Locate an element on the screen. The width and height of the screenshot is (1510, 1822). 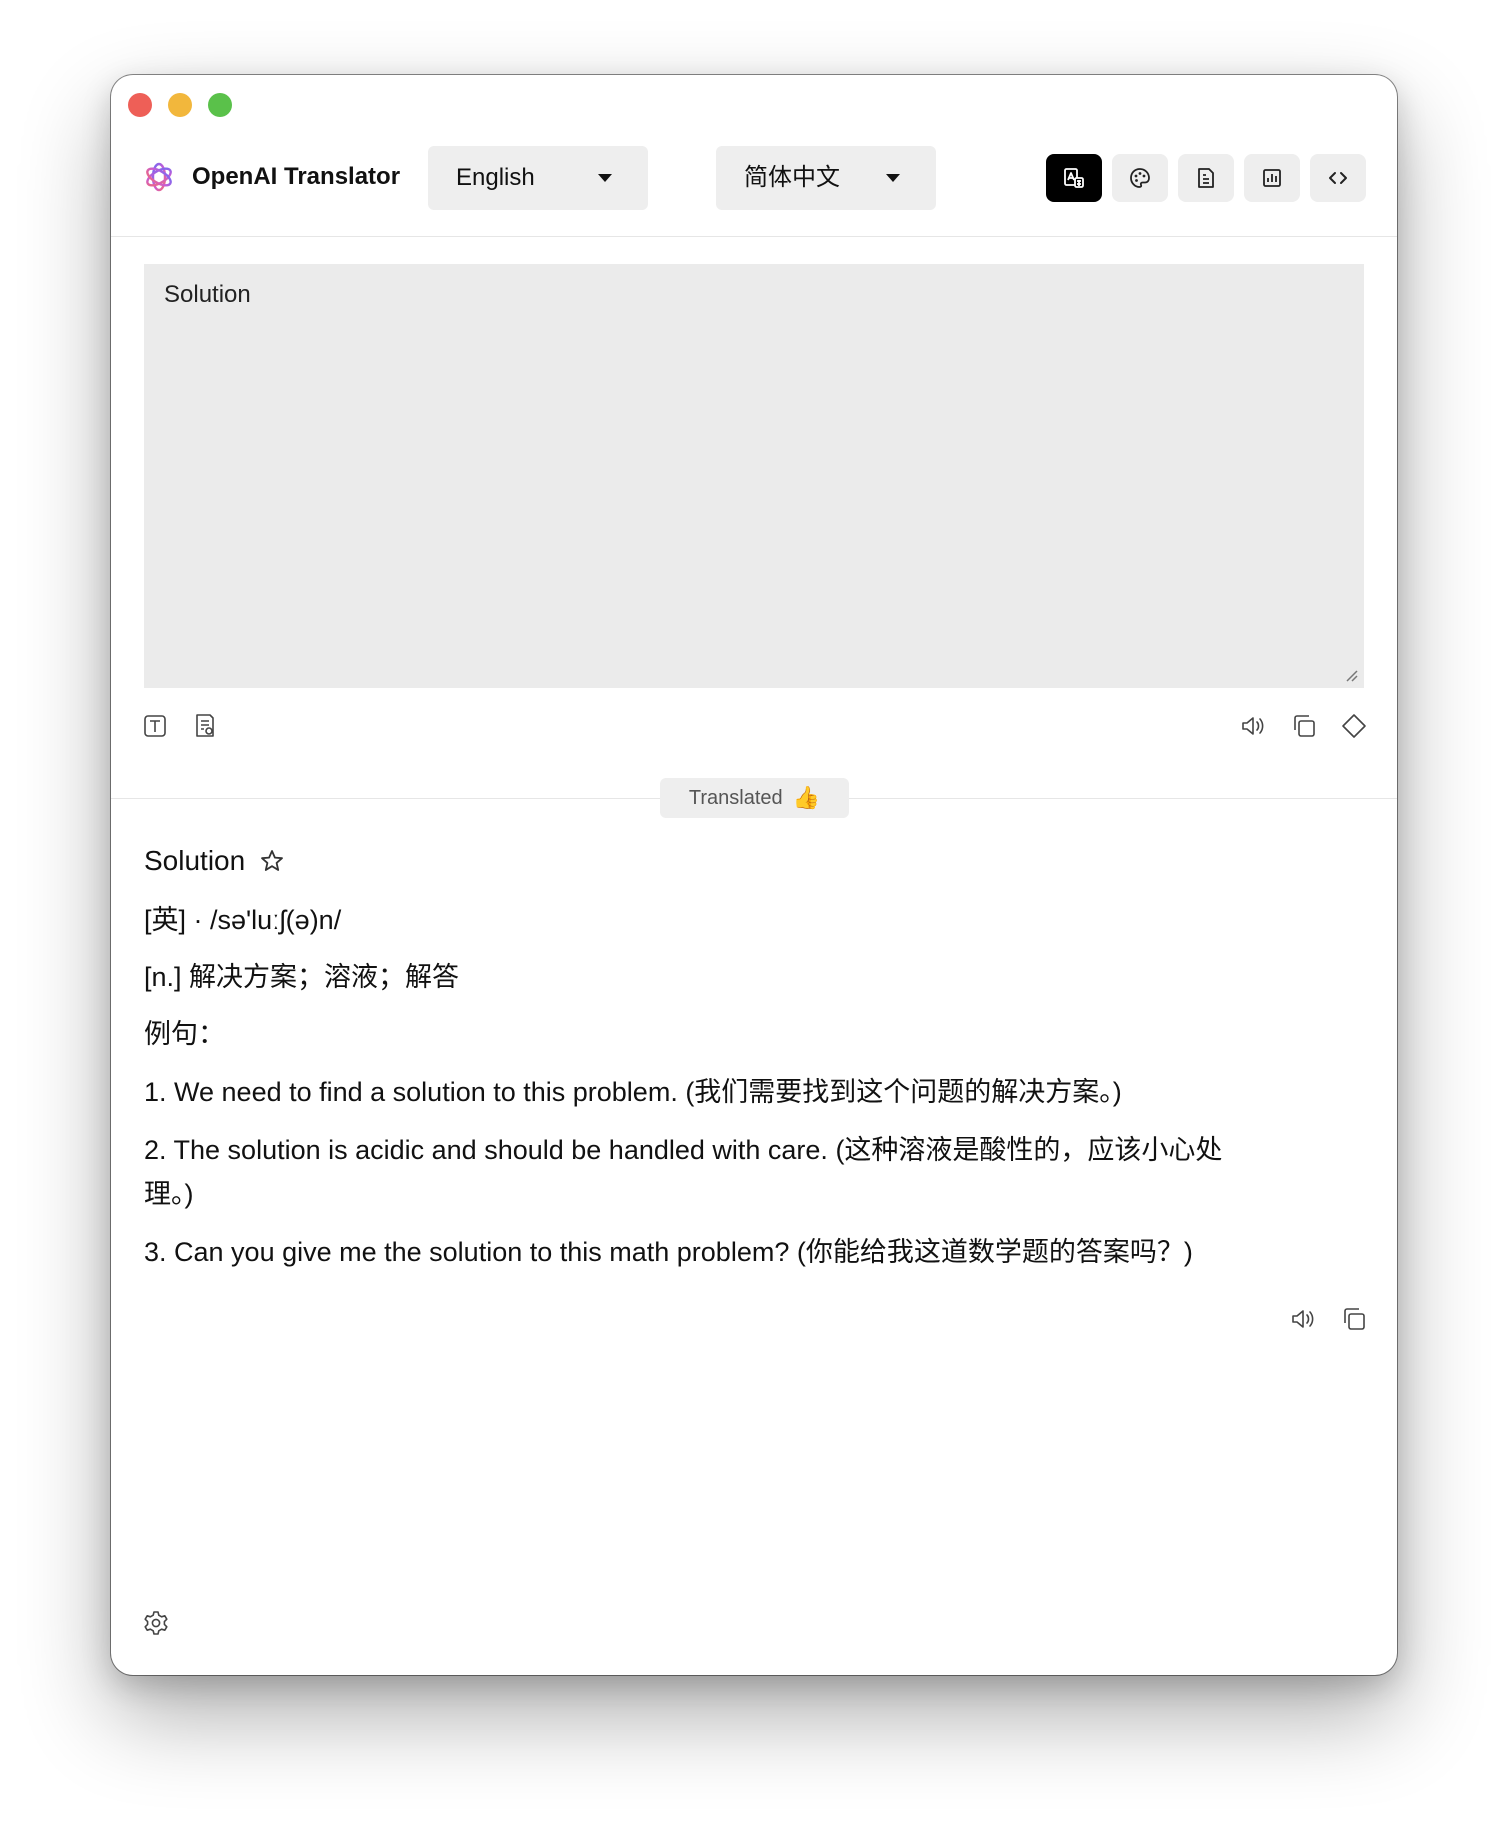
app-title: OpenAI Translator is located at coordinates (296, 176).